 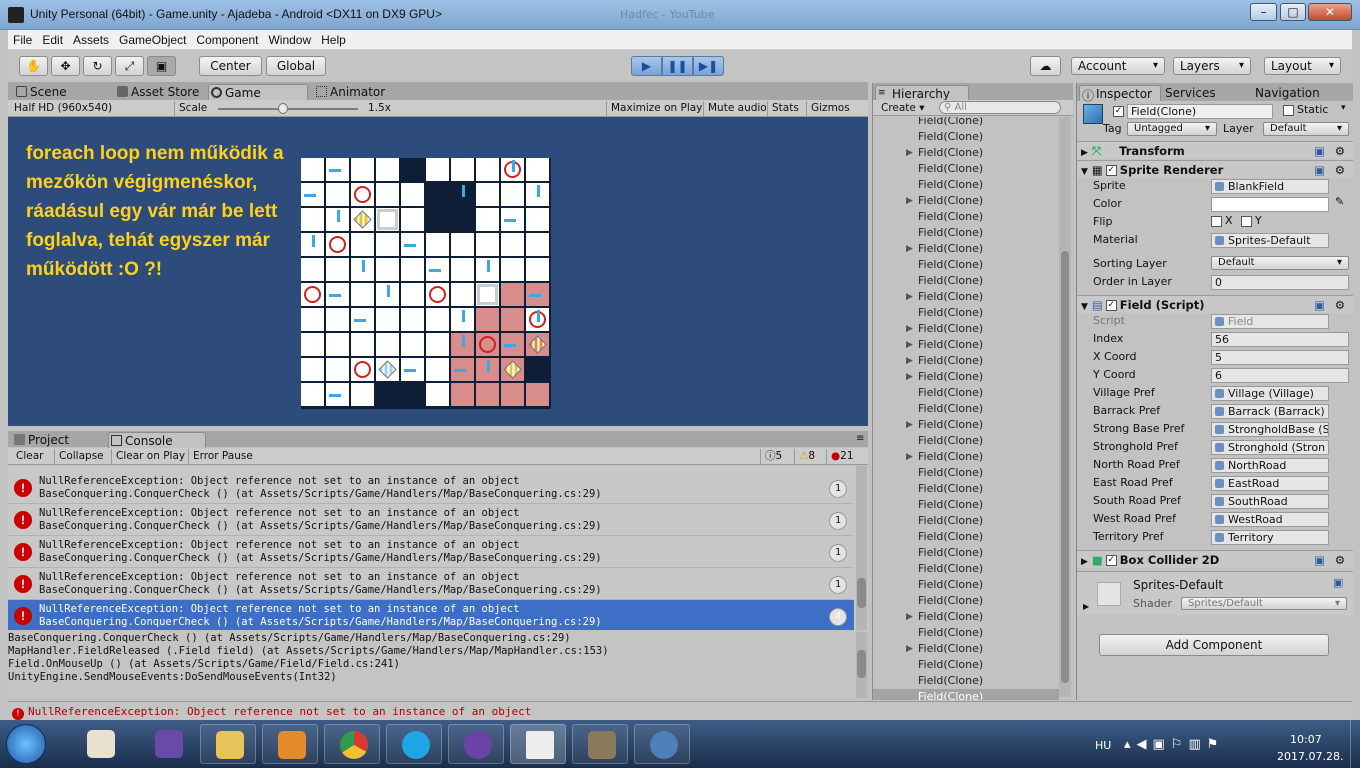 I want to click on hand-tool-button: ✋, so click(x=33, y=66).